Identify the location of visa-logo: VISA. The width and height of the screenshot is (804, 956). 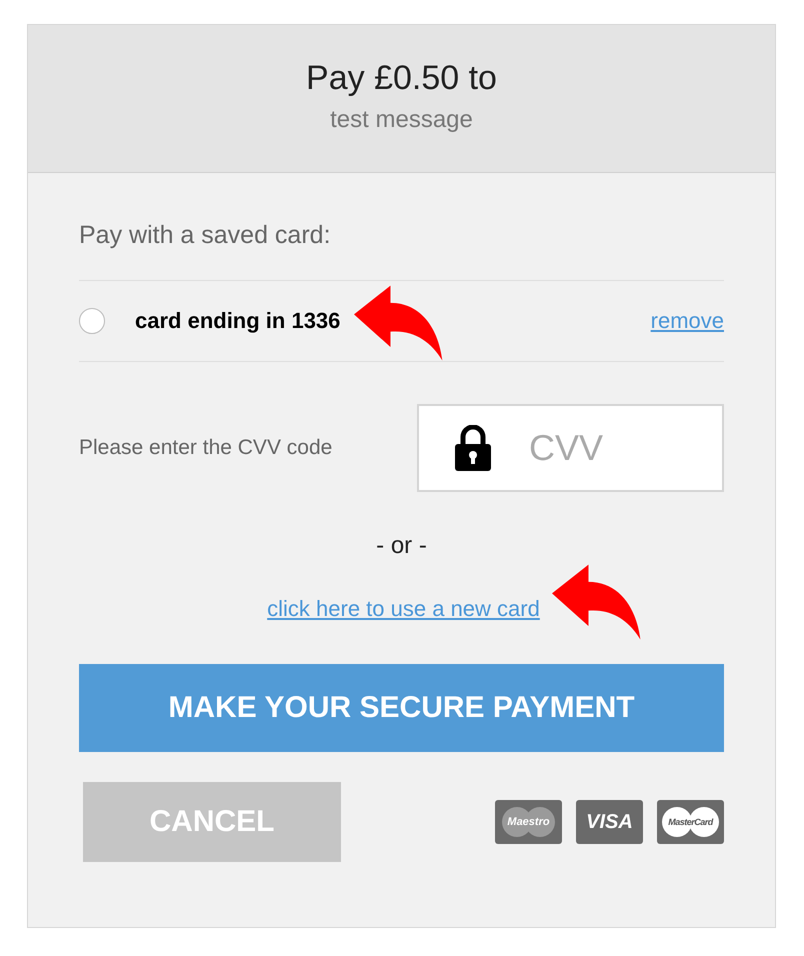
(609, 822).